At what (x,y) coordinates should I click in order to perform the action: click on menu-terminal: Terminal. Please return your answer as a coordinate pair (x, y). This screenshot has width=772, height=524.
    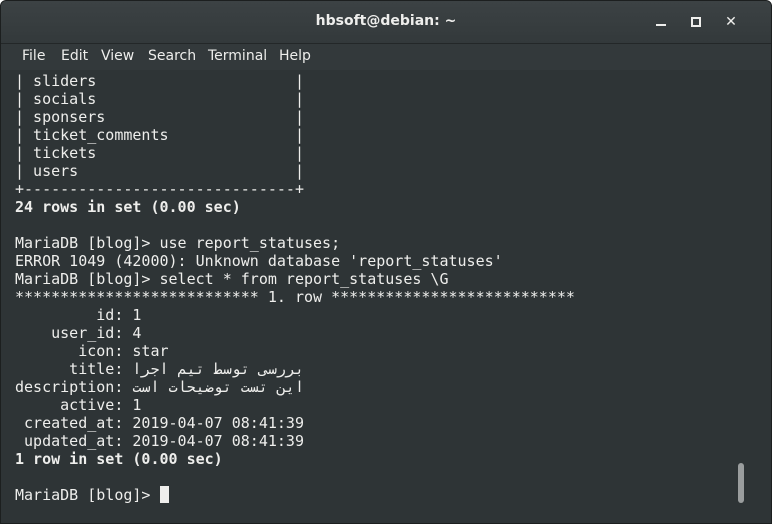
    Looking at the image, I should click on (237, 56).